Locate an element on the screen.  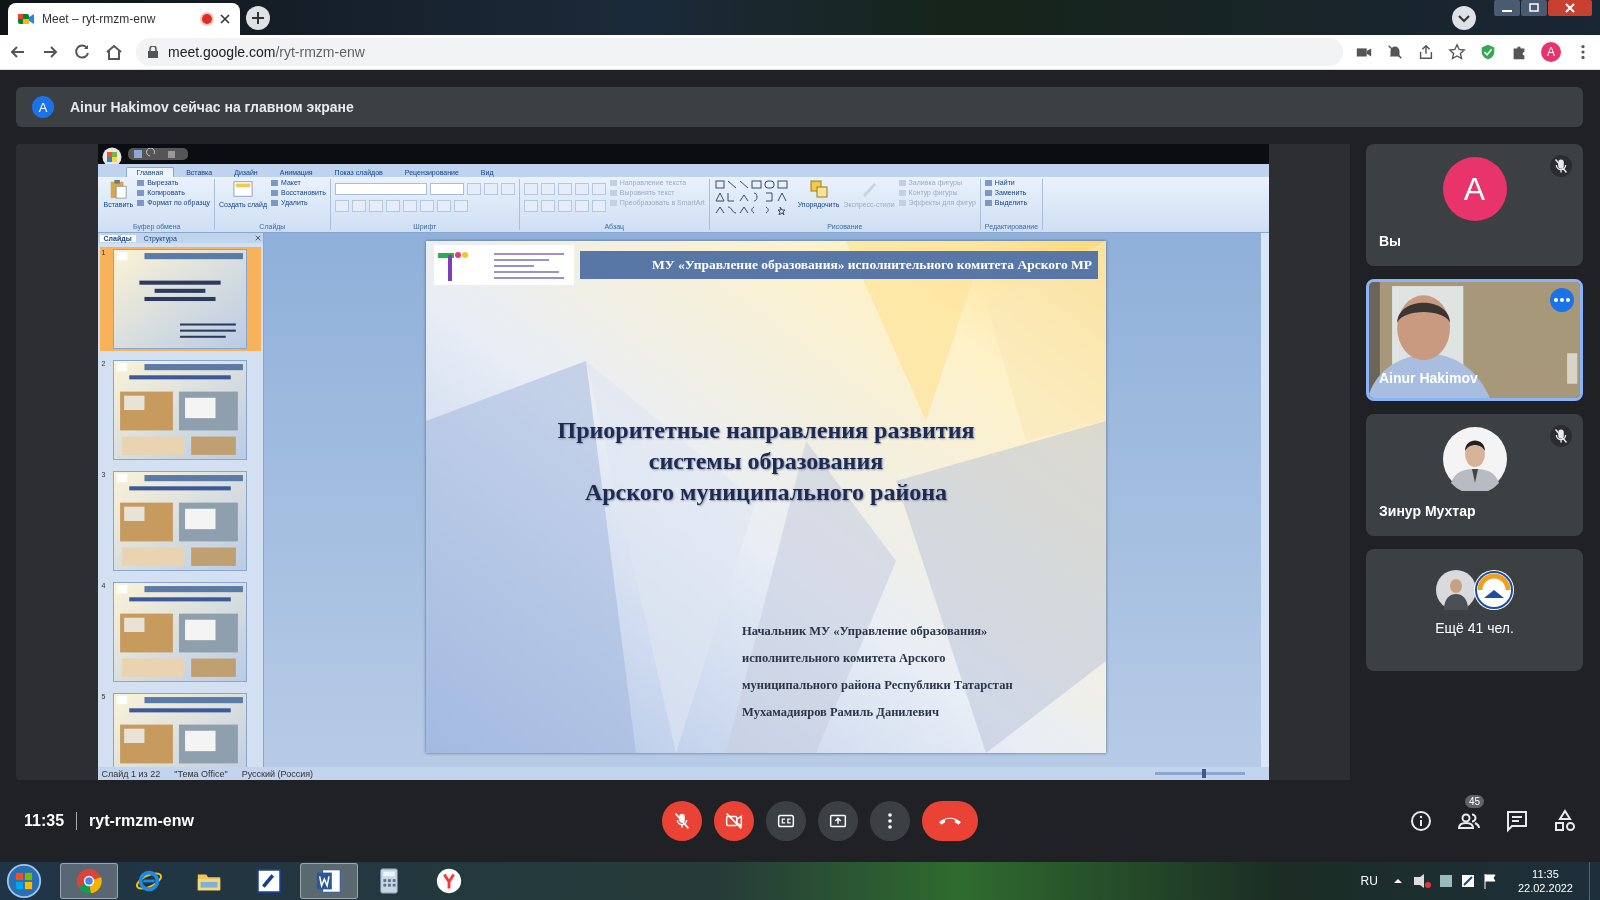
browser-tab: Meet – ryt-rmzm-enw is located at coordinates (124, 19).